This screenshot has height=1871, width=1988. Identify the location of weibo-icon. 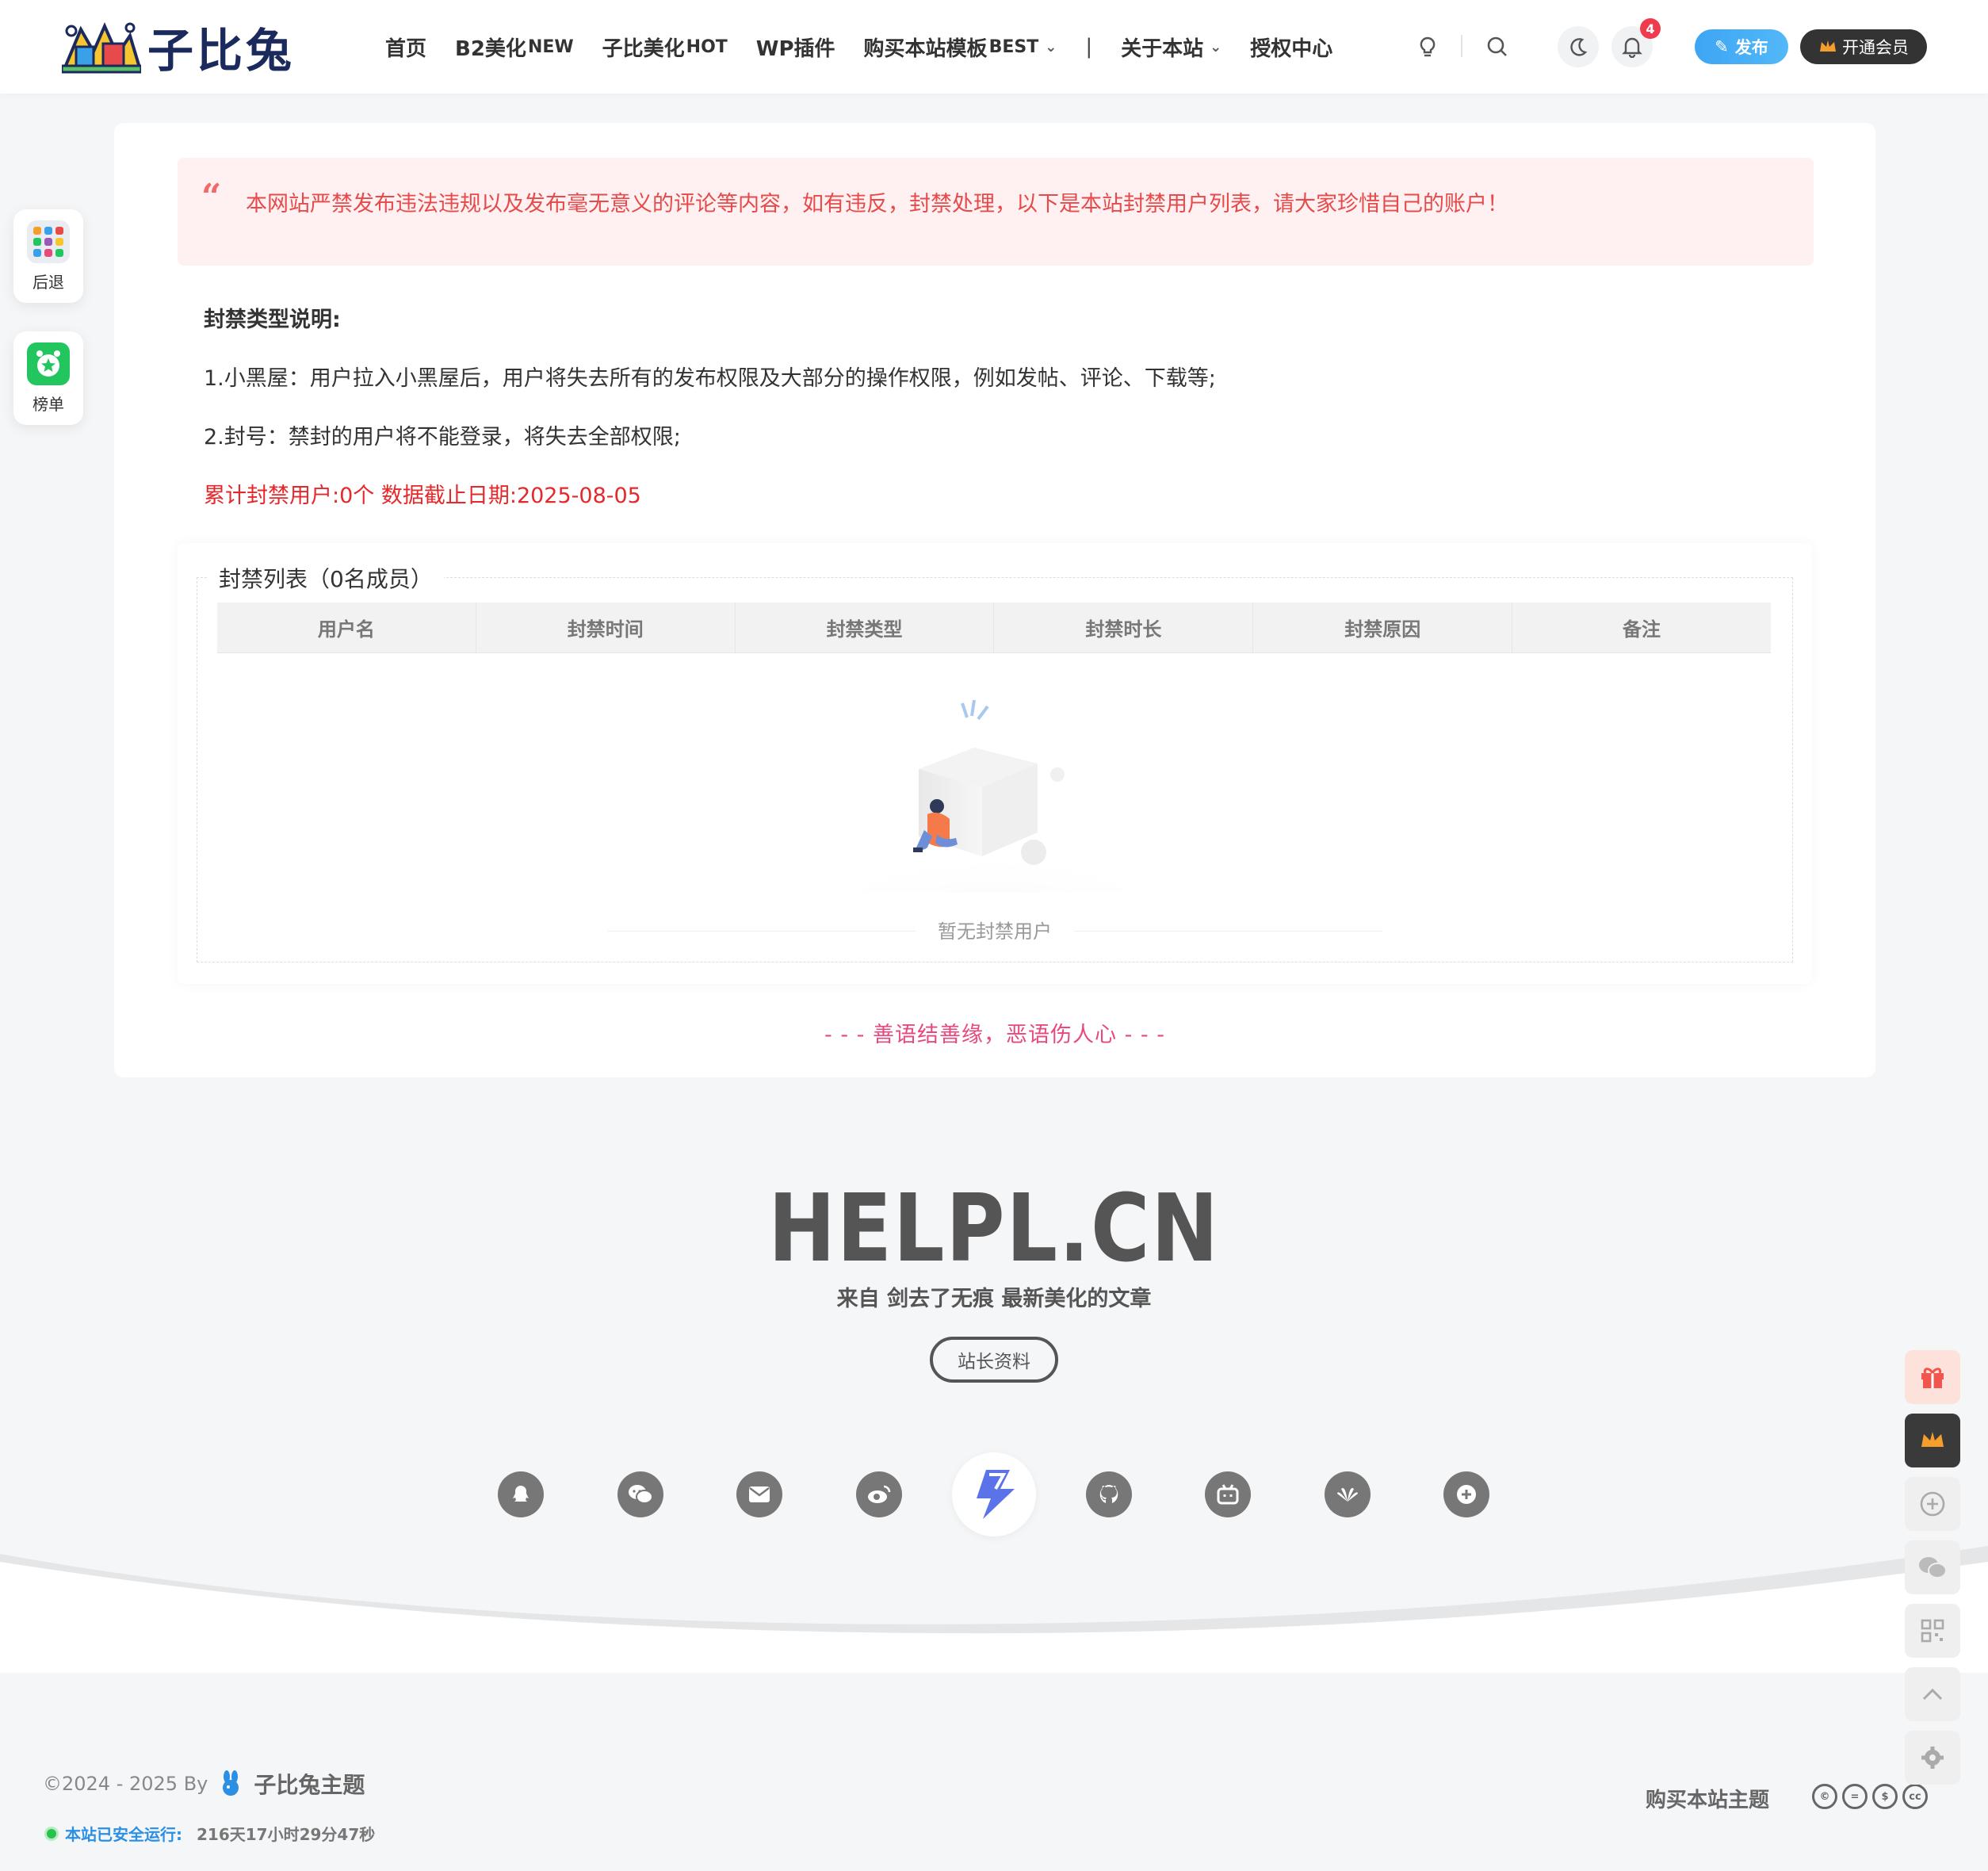
(879, 1494).